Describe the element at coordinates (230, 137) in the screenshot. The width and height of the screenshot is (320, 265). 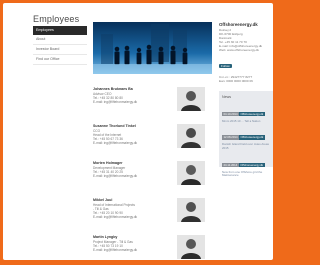
I see `news-date-badge: 12.08.2014` at that location.